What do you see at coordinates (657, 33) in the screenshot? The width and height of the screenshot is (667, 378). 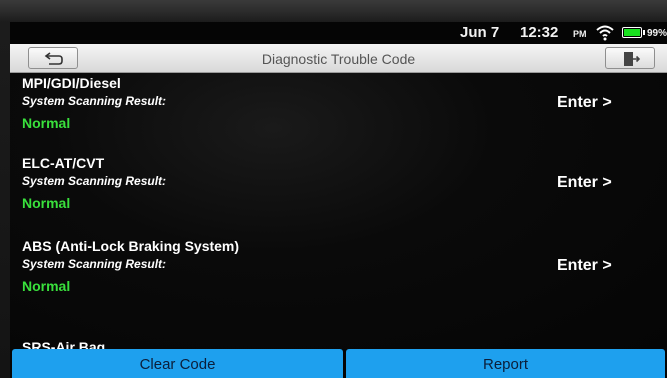 I see `battery-percent: 99%` at bounding box center [657, 33].